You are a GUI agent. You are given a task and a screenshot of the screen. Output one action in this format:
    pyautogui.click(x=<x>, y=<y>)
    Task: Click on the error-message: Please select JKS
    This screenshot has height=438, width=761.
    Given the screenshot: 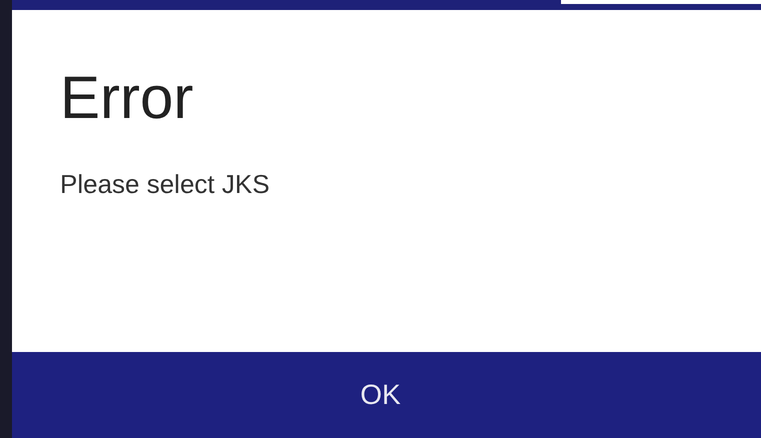 What is the action you would take?
    pyautogui.click(x=165, y=184)
    